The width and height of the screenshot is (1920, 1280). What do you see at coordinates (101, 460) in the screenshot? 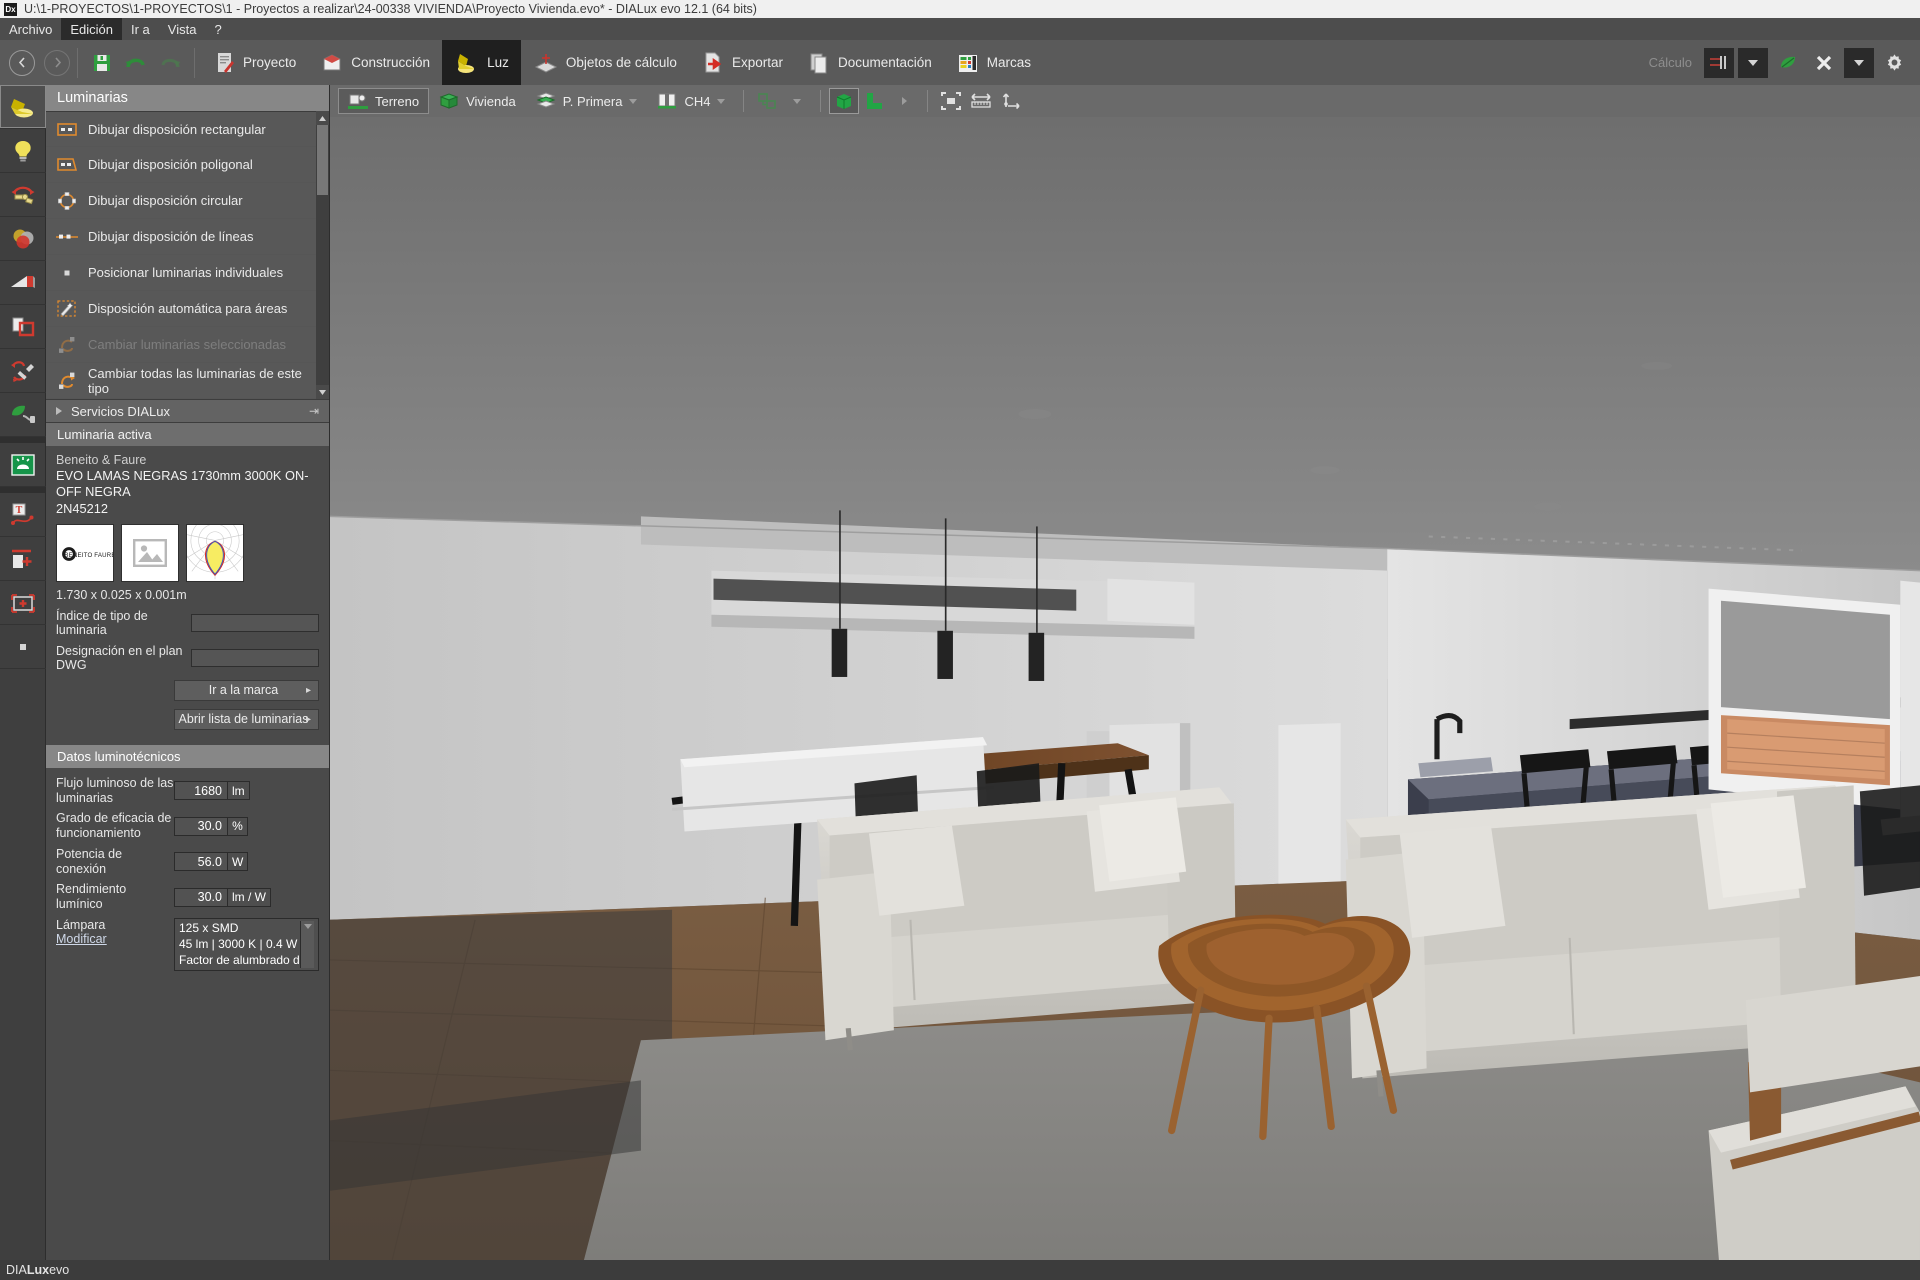
I see `luminaire-manufacturer: Beneito & Faure` at bounding box center [101, 460].